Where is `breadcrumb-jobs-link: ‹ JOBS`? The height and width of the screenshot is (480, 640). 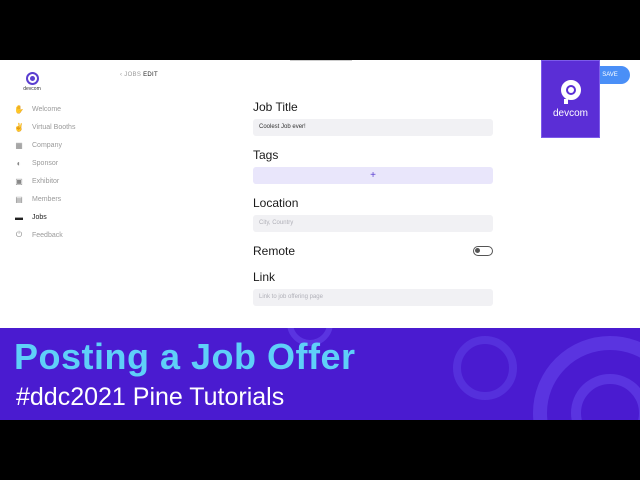
breadcrumb-jobs-link: ‹ JOBS is located at coordinates (130, 75).